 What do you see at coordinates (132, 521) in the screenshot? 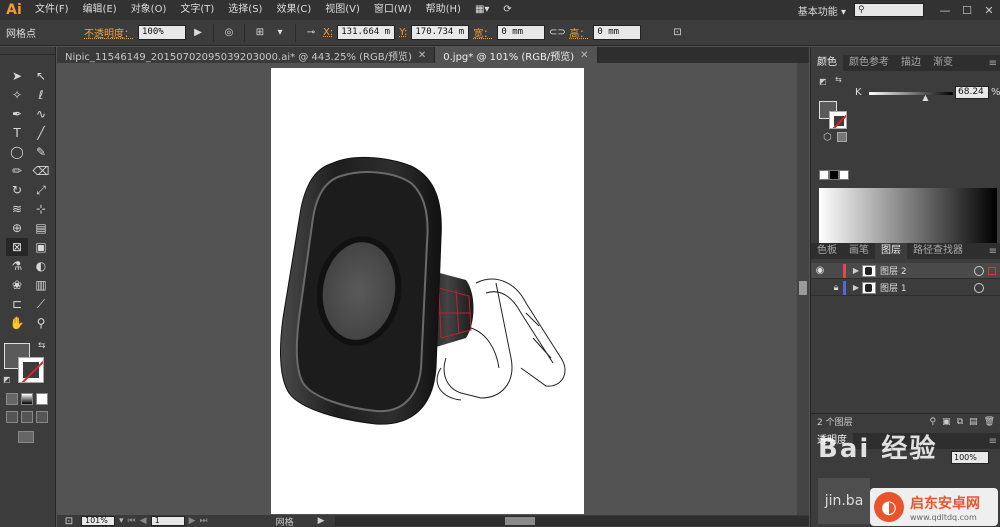
I see `first-artboard-icon: ⏮` at bounding box center [132, 521].